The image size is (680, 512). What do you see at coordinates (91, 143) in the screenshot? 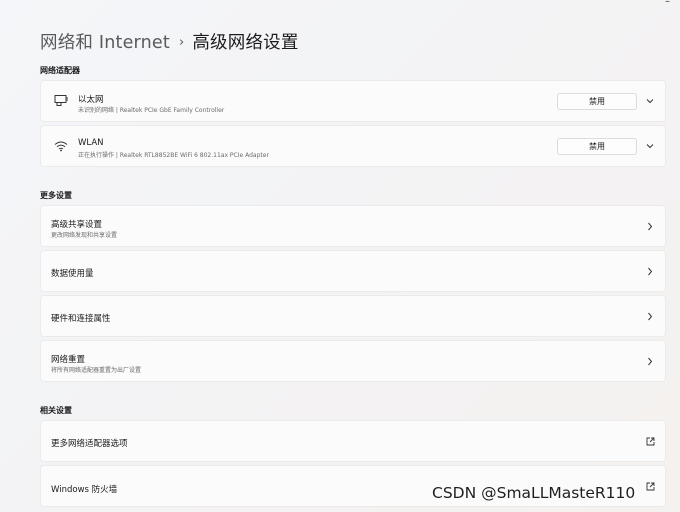
I see `adapter-name: WLAN` at bounding box center [91, 143].